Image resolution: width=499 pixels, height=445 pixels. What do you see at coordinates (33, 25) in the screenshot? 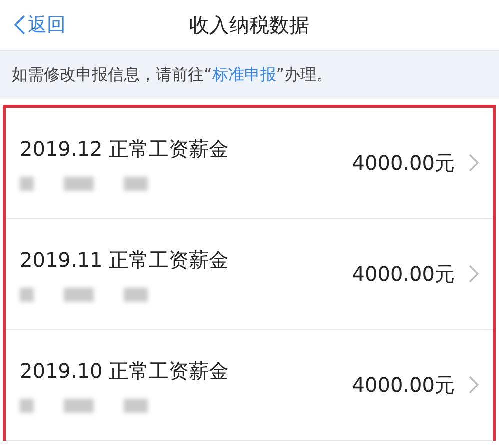
I see `back-button: 返回` at bounding box center [33, 25].